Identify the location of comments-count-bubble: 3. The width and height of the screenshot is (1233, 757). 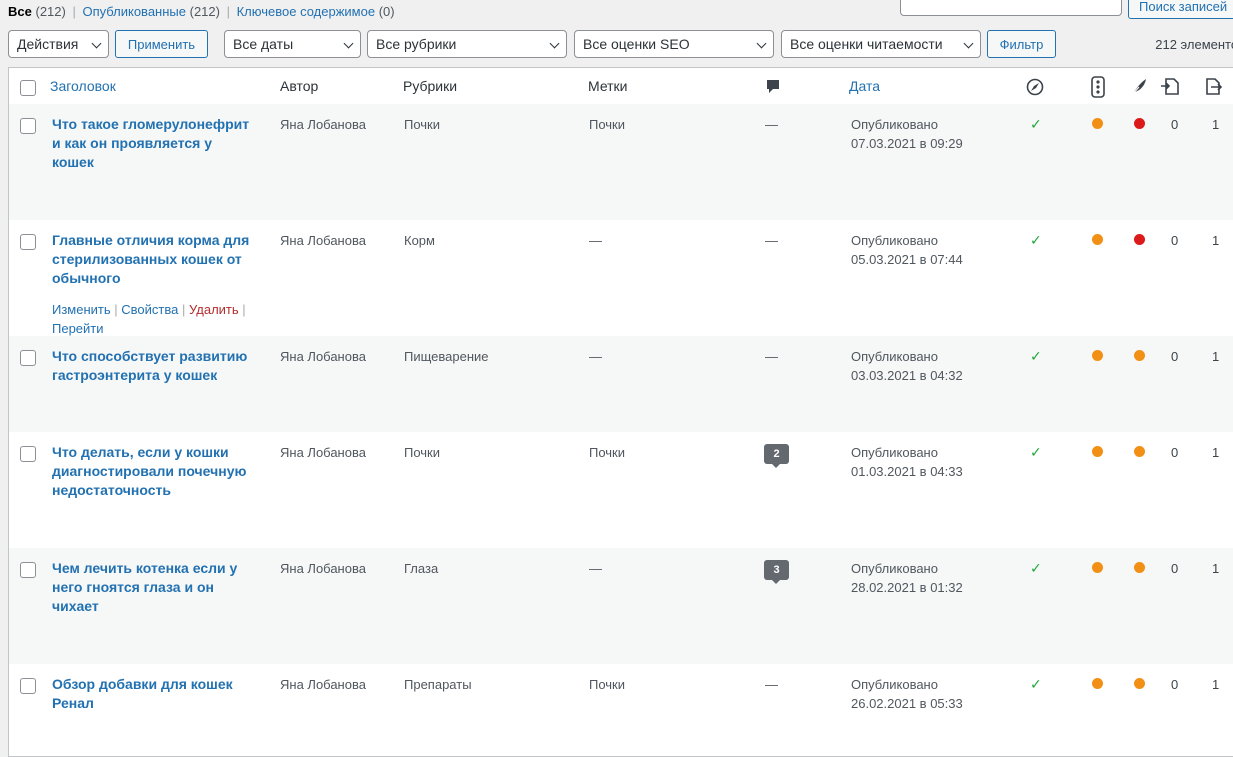
(776, 572).